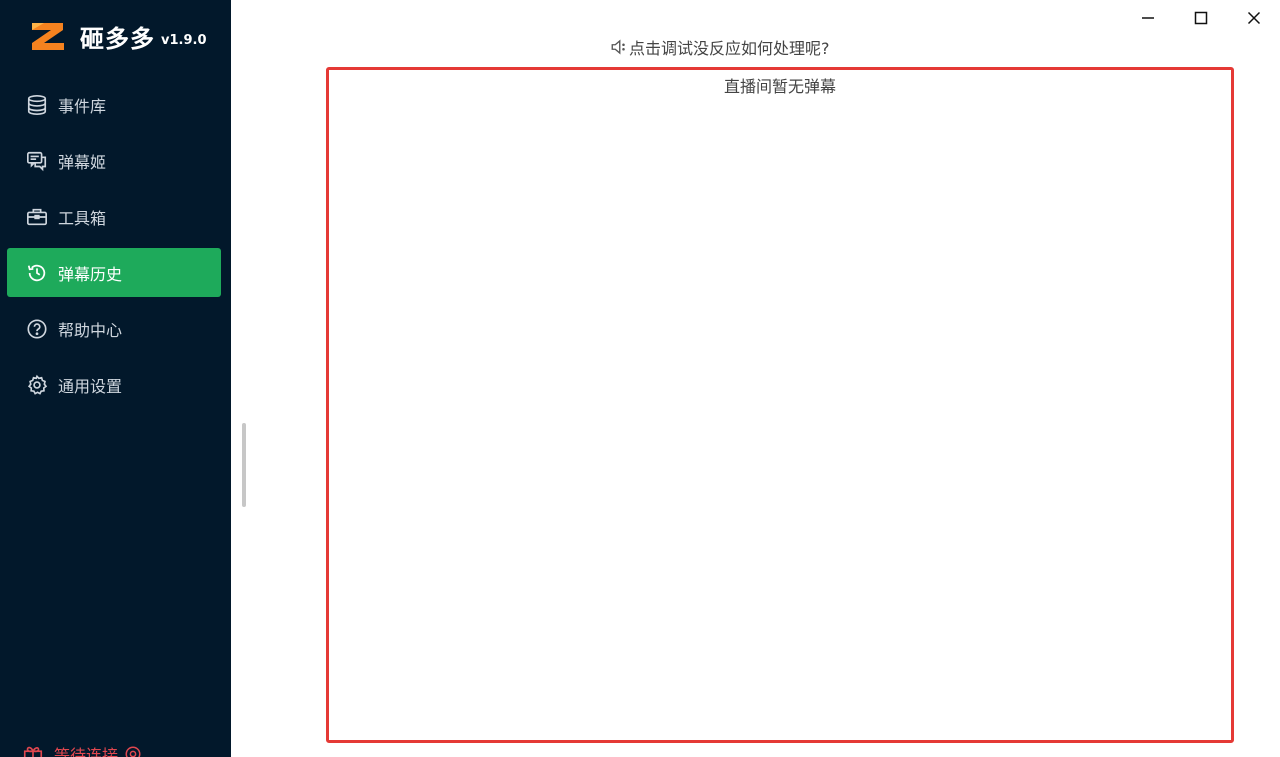  I want to click on gear-icon, so click(37, 385).